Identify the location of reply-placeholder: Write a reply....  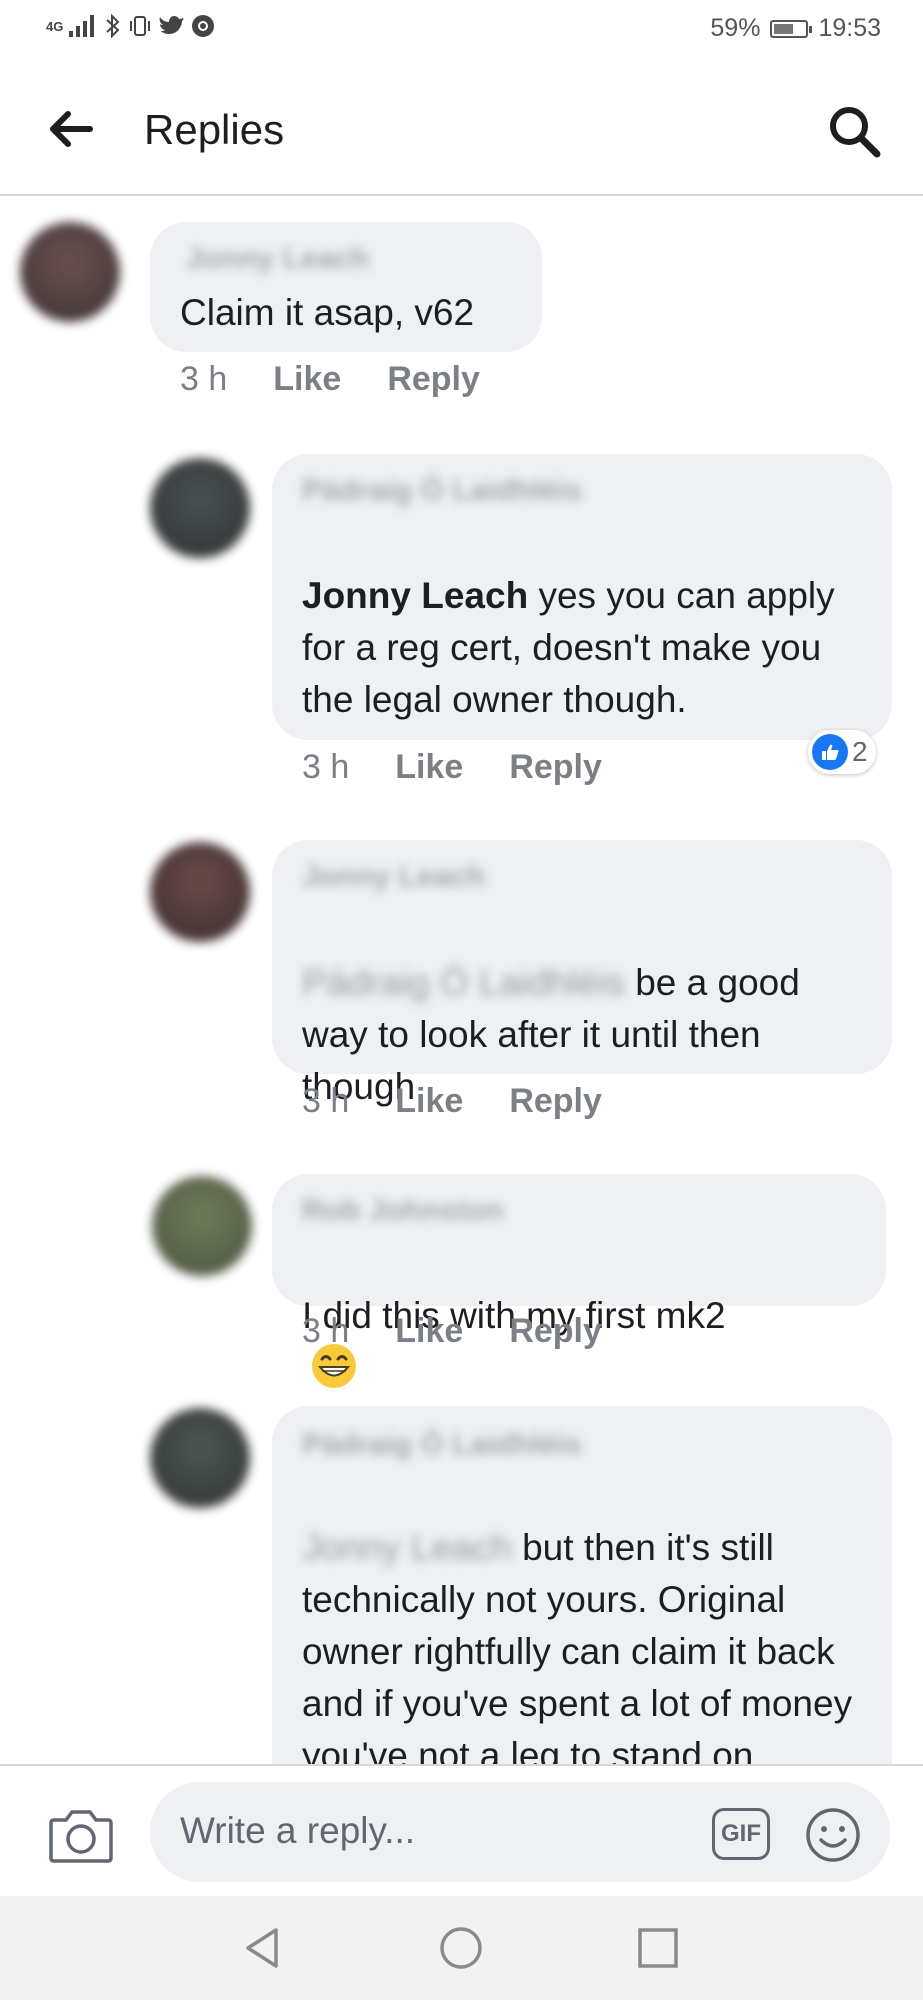
(298, 1830).